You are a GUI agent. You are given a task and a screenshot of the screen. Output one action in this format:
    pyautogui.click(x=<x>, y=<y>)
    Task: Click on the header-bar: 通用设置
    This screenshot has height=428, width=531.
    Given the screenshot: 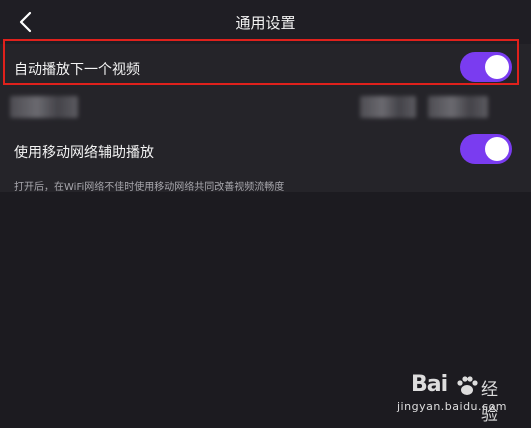 What is the action you would take?
    pyautogui.click(x=265, y=22)
    